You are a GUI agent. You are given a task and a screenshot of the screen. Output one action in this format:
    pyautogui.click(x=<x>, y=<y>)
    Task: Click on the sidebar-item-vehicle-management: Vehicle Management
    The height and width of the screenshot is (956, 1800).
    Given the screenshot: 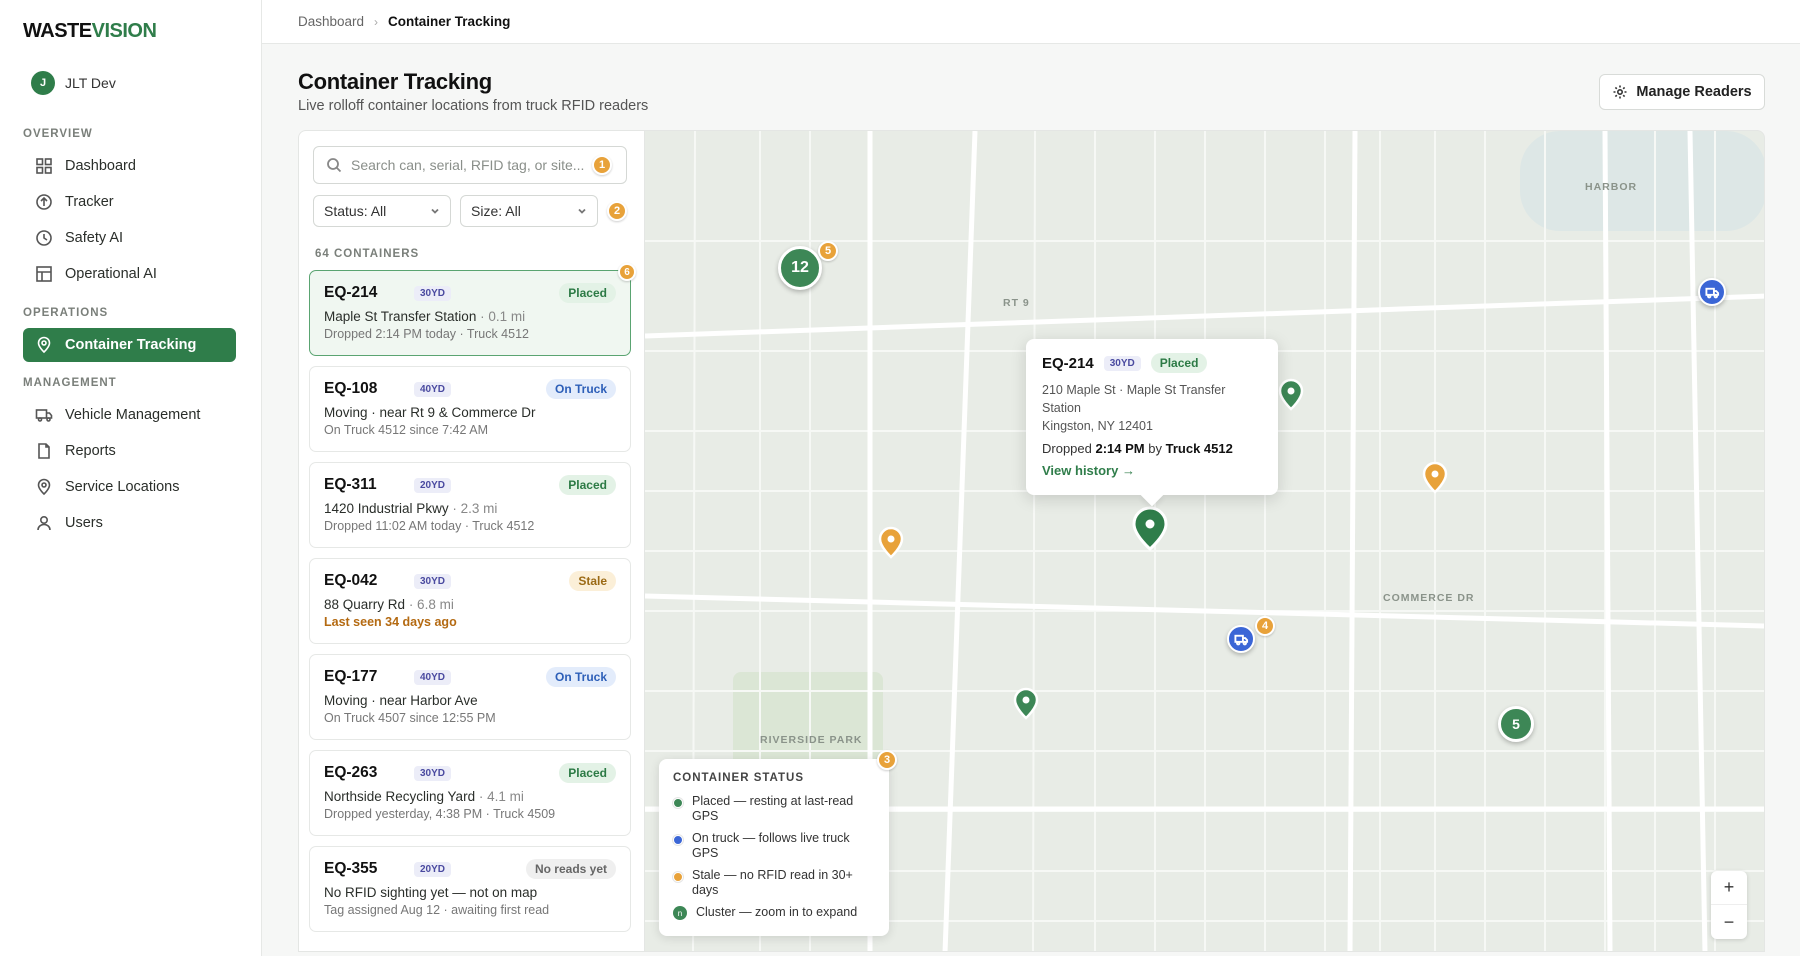 What is the action you would take?
    pyautogui.click(x=129, y=415)
    